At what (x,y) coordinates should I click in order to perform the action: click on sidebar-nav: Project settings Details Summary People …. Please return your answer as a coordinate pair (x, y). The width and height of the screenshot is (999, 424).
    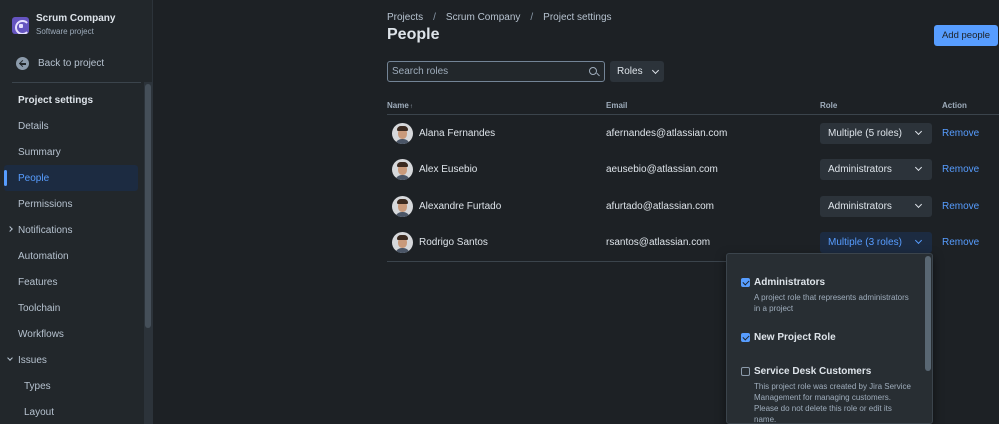
    Looking at the image, I should click on (71, 255).